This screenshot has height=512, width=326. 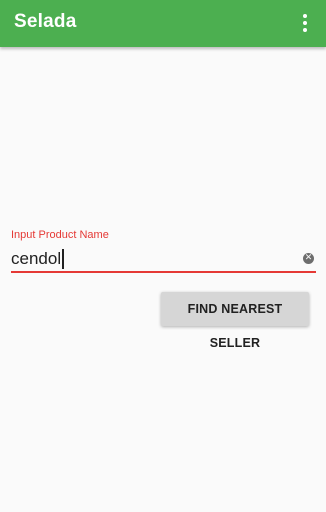 I want to click on product-name-text: cendol, so click(x=36, y=258).